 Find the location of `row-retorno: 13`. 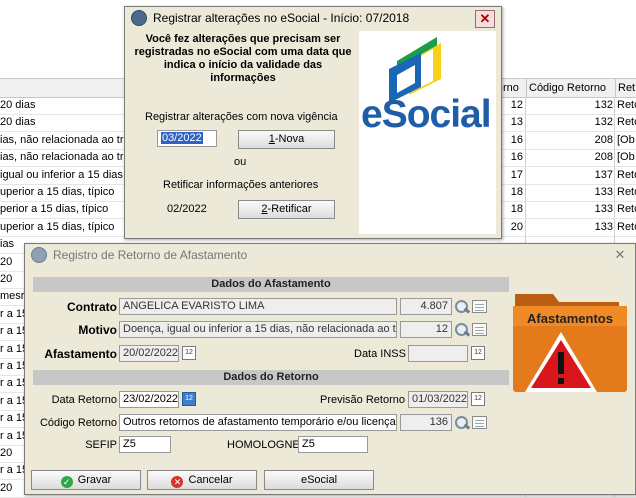

row-retorno: 13 is located at coordinates (516, 122).